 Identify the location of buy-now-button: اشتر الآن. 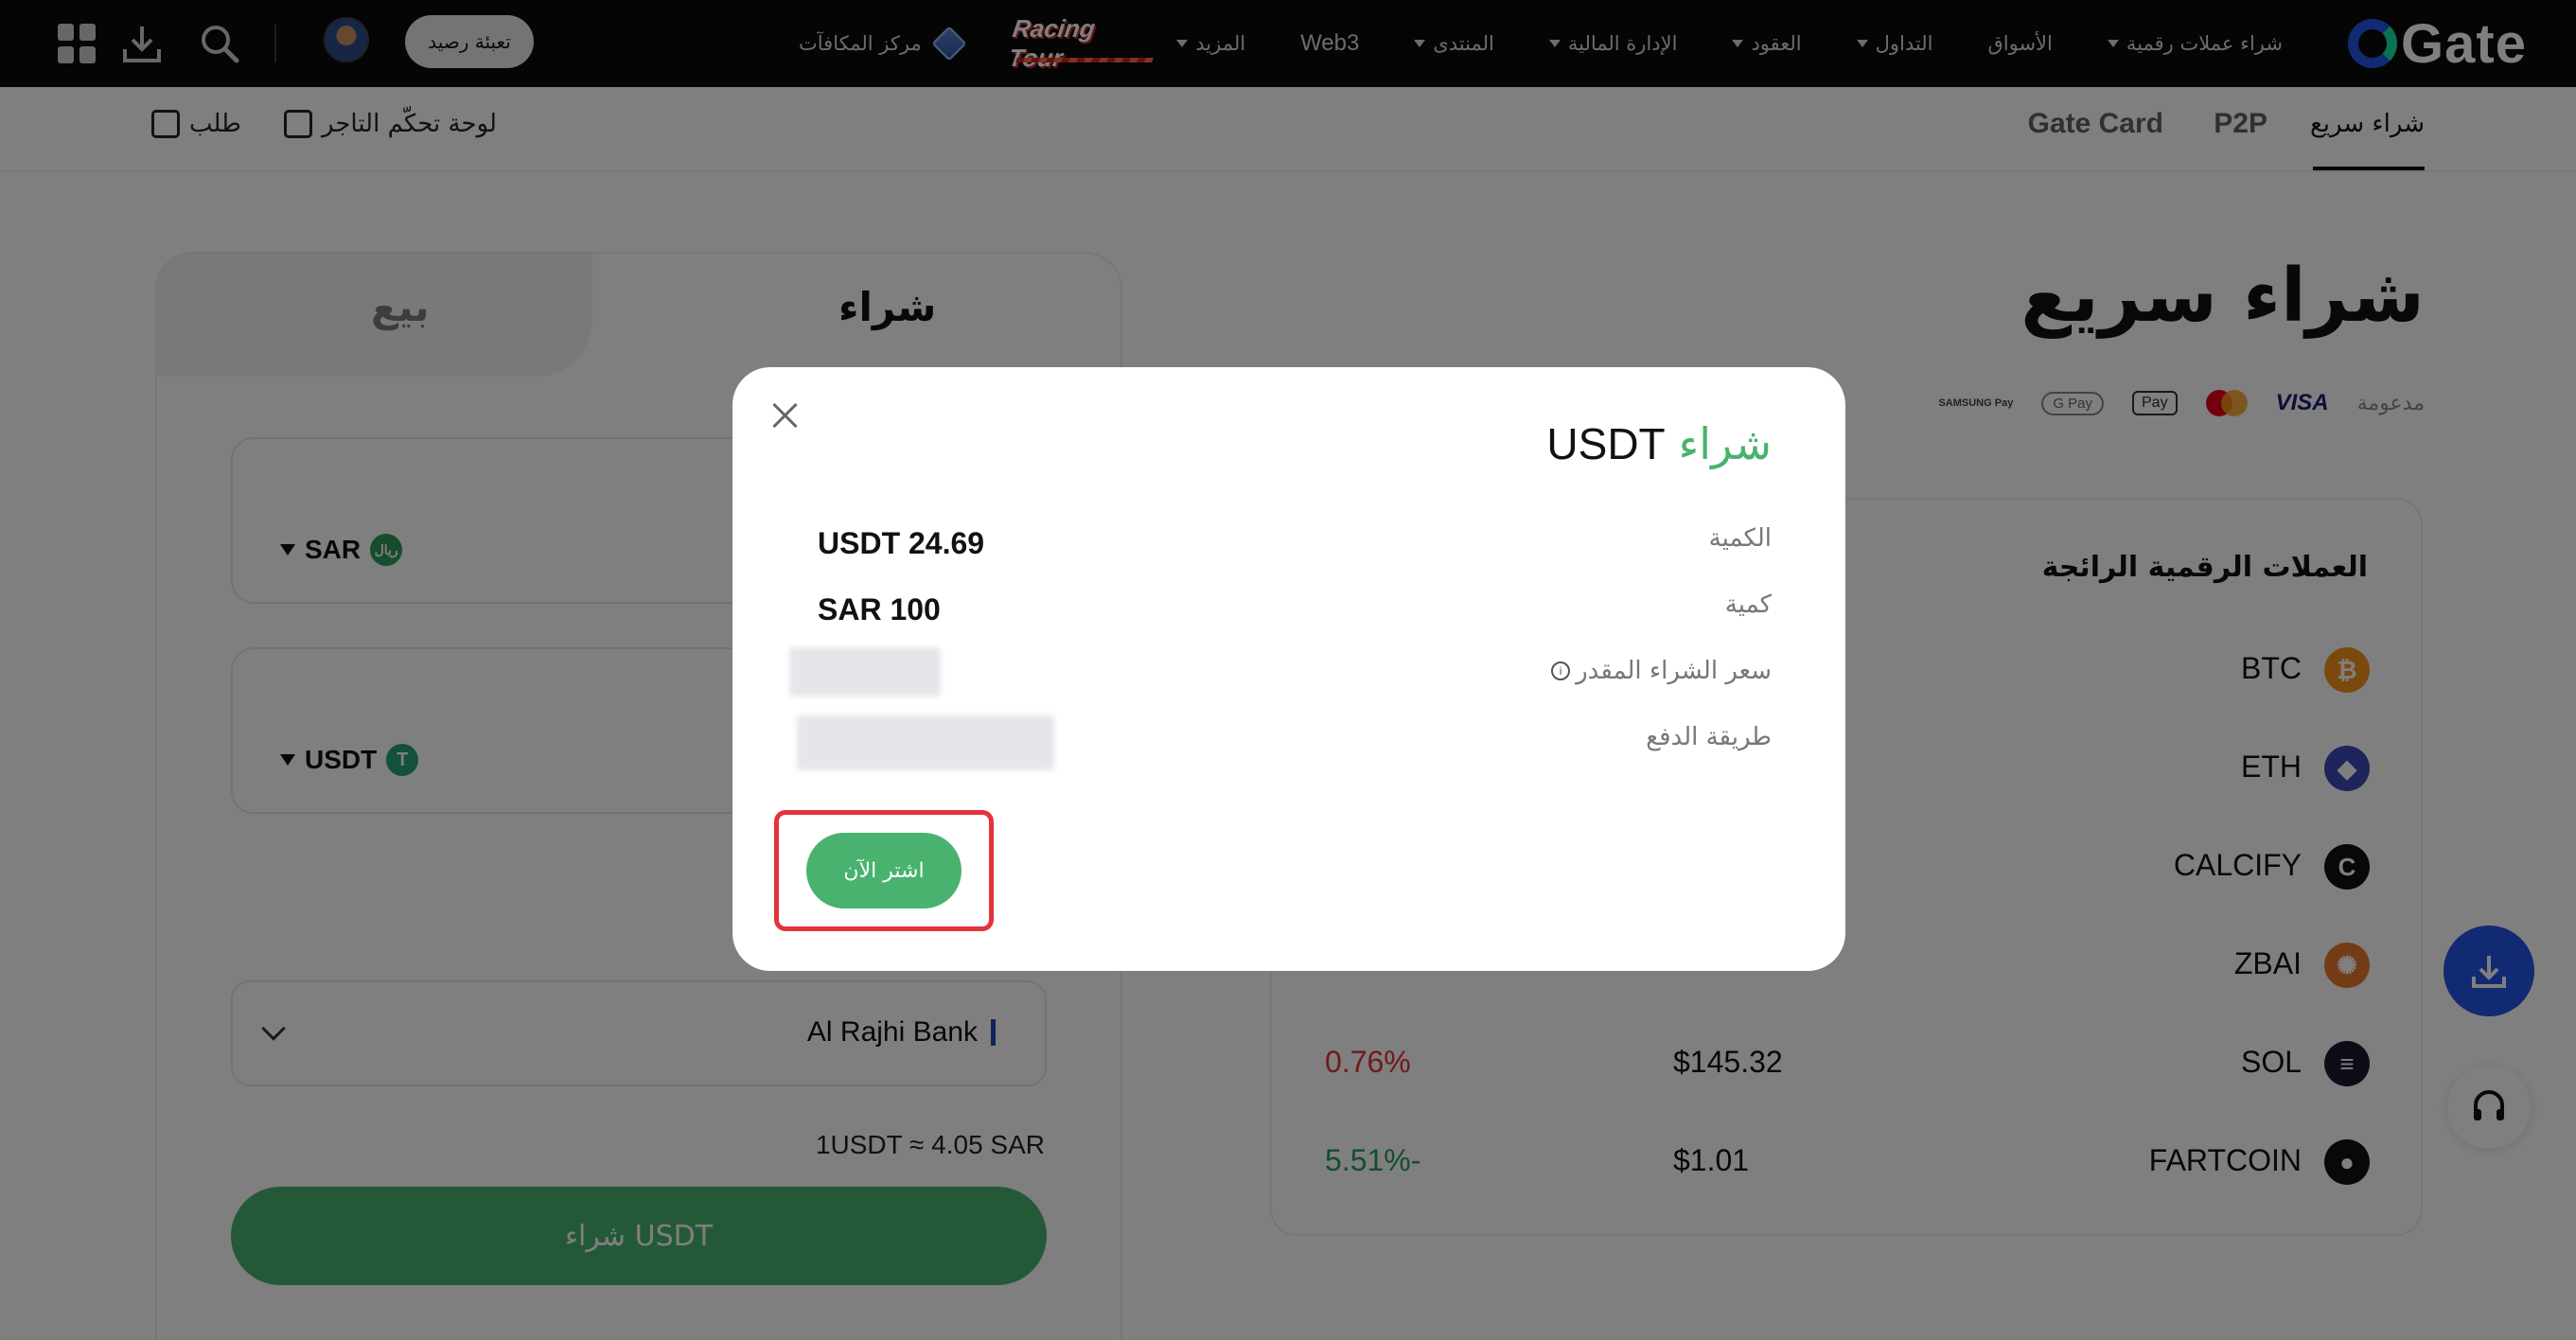
(884, 870).